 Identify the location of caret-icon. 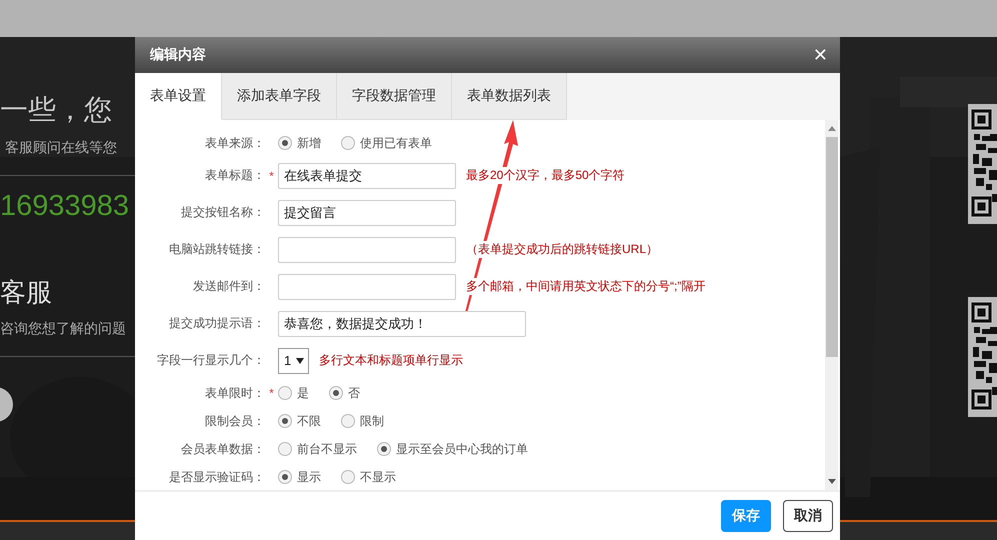
(300, 361).